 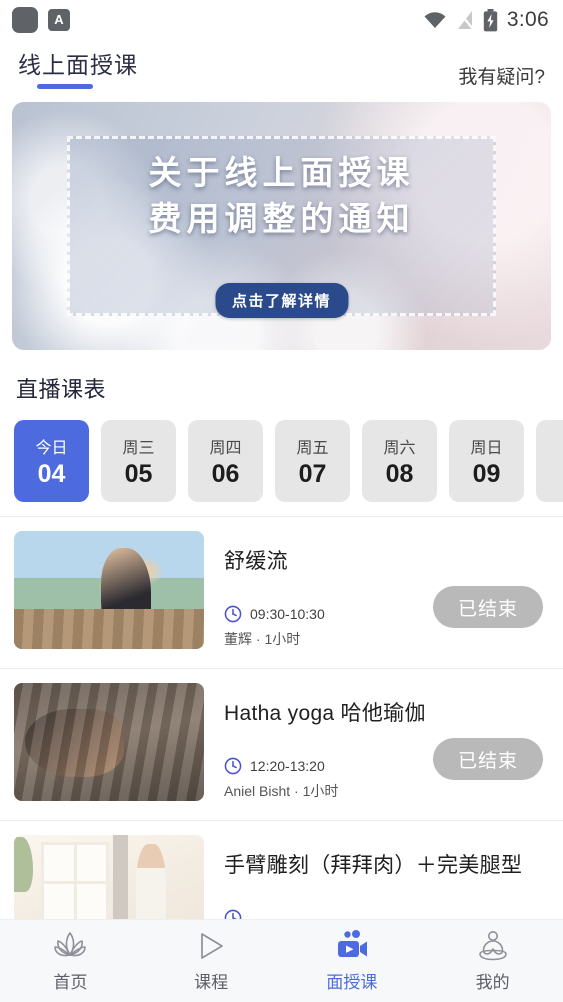 What do you see at coordinates (281, 300) in the screenshot?
I see `banner-cta-button: 点击了解详情` at bounding box center [281, 300].